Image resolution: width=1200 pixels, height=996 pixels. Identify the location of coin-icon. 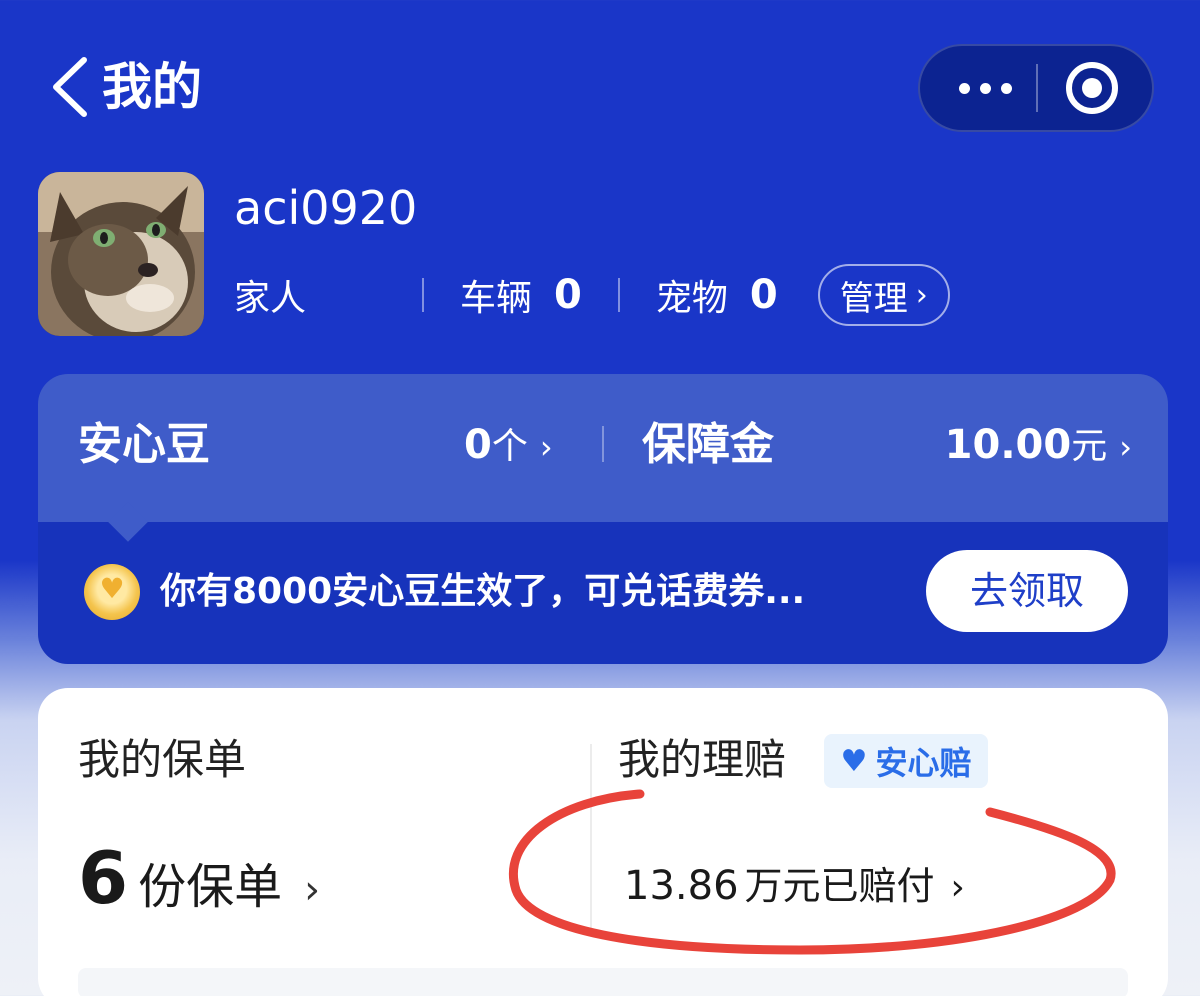
(112, 592).